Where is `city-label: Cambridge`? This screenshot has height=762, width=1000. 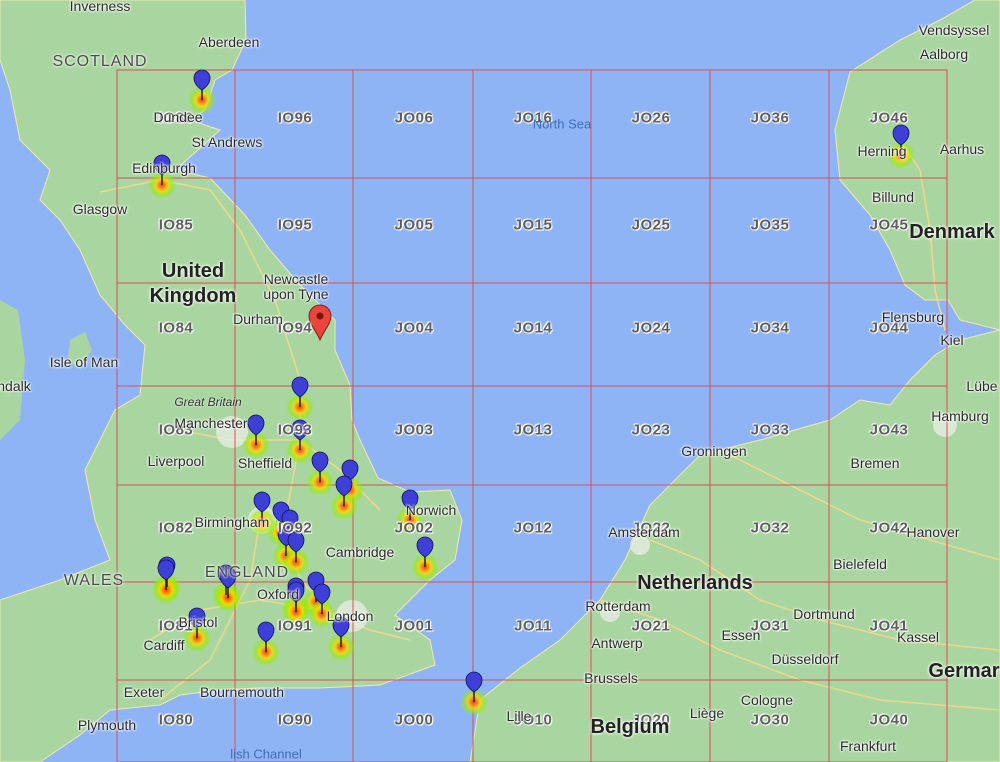
city-label: Cambridge is located at coordinates (360, 552).